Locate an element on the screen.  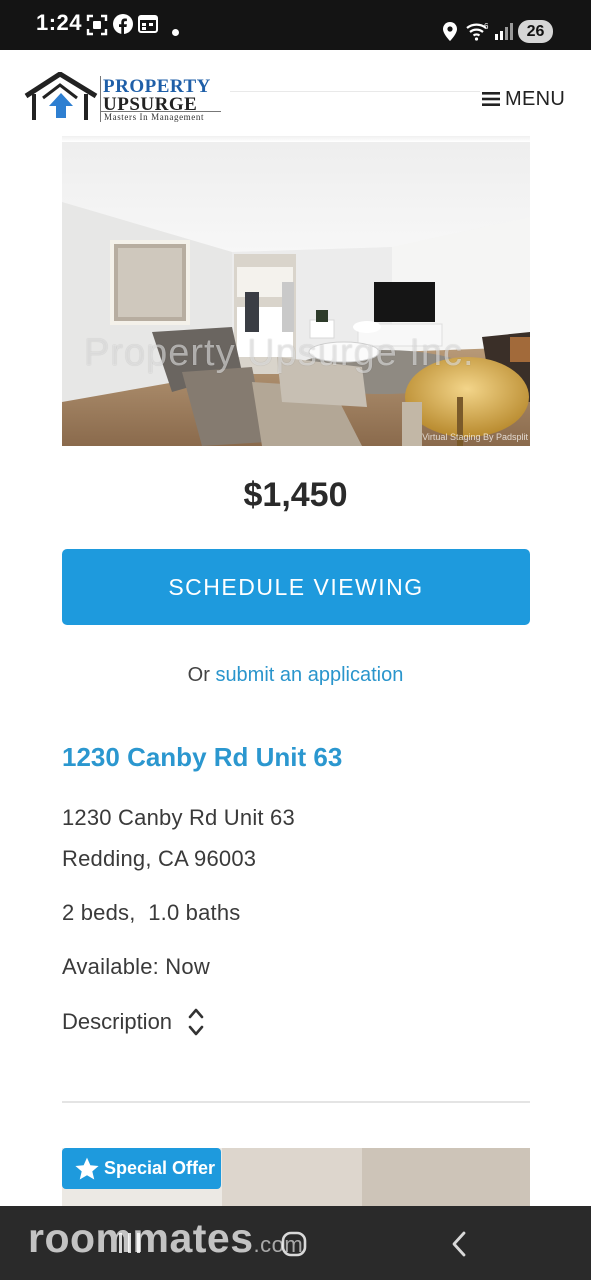
wifi-icon: 6 is located at coordinates (478, 33).